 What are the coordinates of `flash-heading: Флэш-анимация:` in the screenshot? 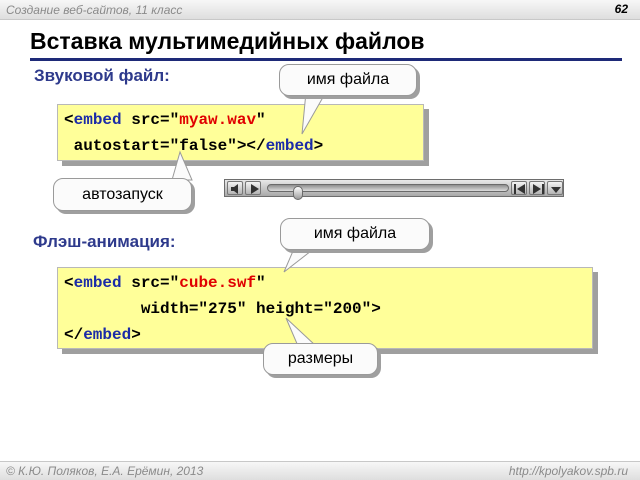 It's located at (104, 241).